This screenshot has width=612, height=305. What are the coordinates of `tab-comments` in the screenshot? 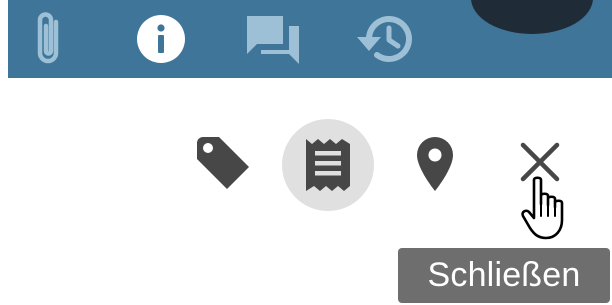 It's located at (273, 39).